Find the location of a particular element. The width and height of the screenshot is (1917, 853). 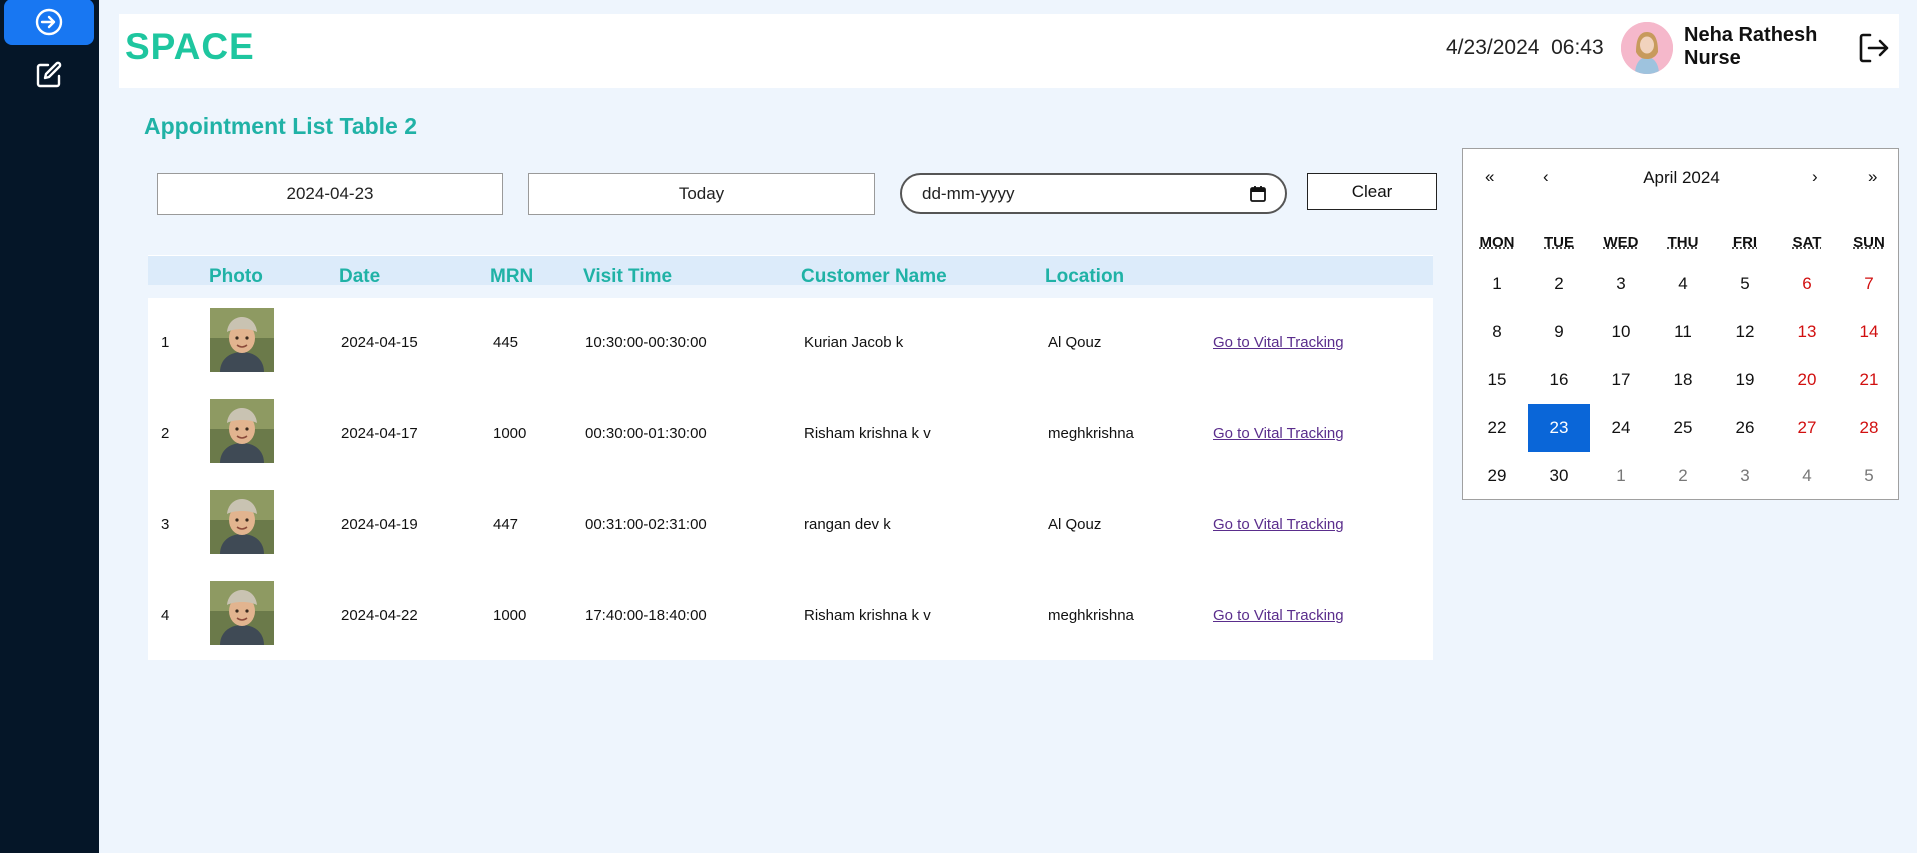

date-picker-input: dd-mm-yyyy is located at coordinates (1093, 193).